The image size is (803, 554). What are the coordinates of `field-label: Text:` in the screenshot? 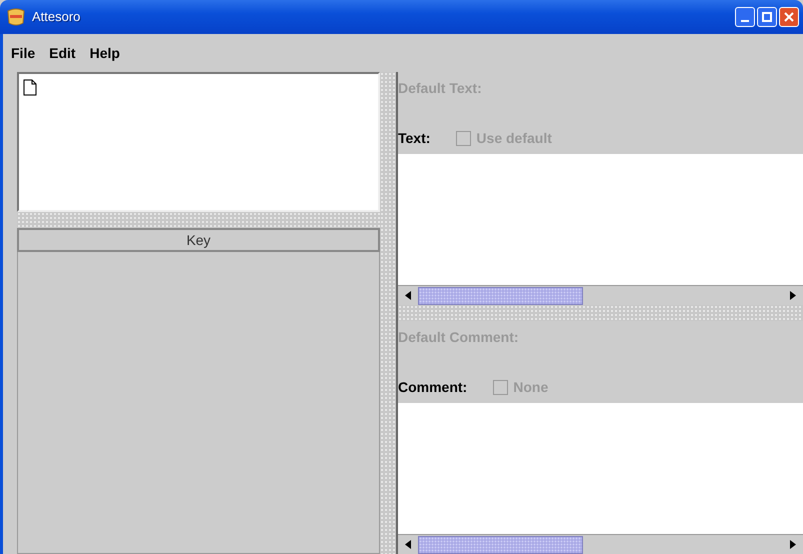 It's located at (414, 138).